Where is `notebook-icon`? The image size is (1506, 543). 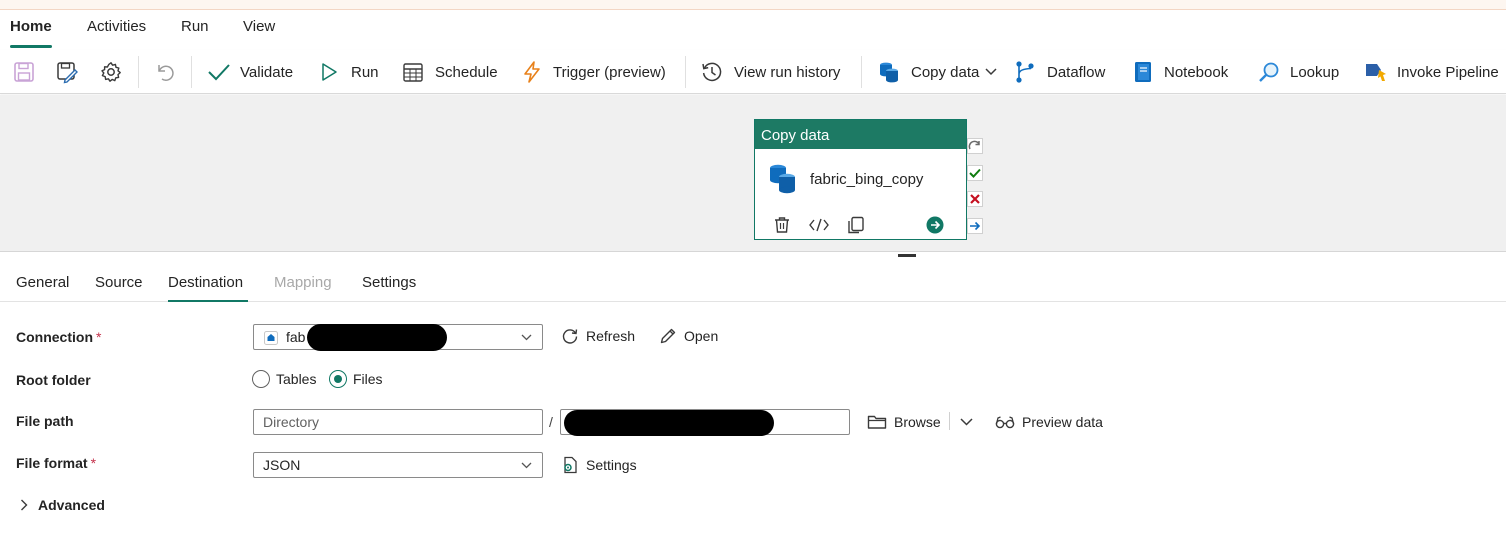 notebook-icon is located at coordinates (1143, 72).